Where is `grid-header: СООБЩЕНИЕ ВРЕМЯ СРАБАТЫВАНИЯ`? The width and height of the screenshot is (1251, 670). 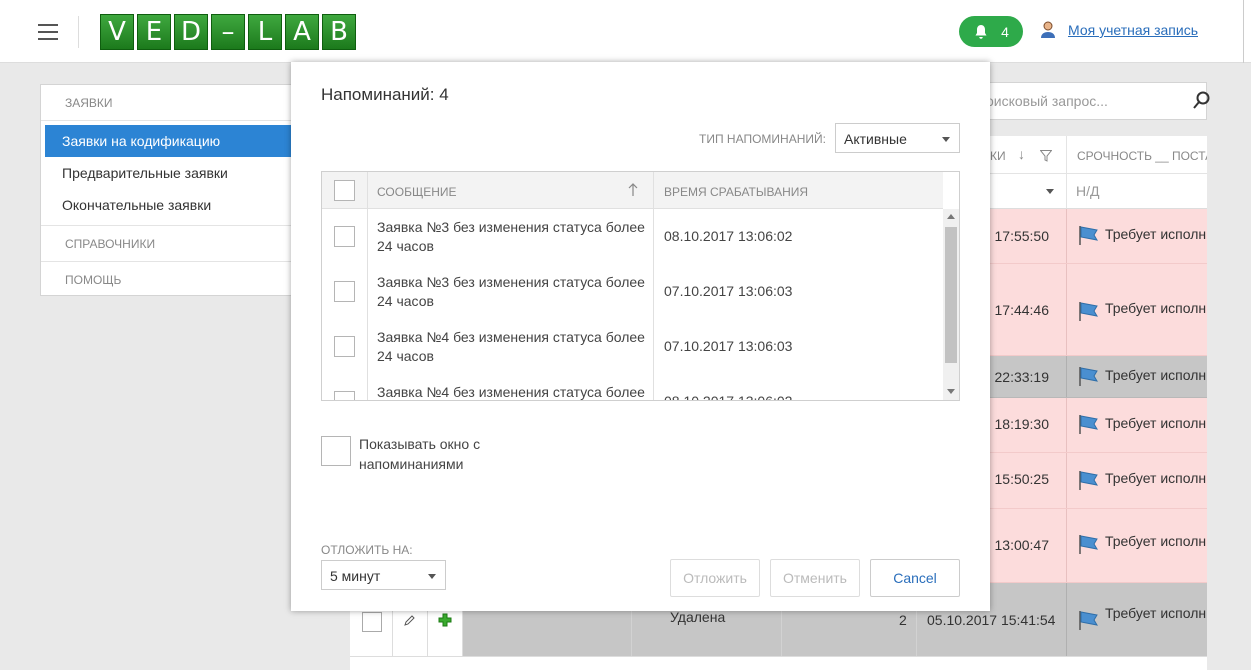
grid-header: СООБЩЕНИЕ ВРЕМЯ СРАБАТЫВАНИЯ is located at coordinates (632, 190).